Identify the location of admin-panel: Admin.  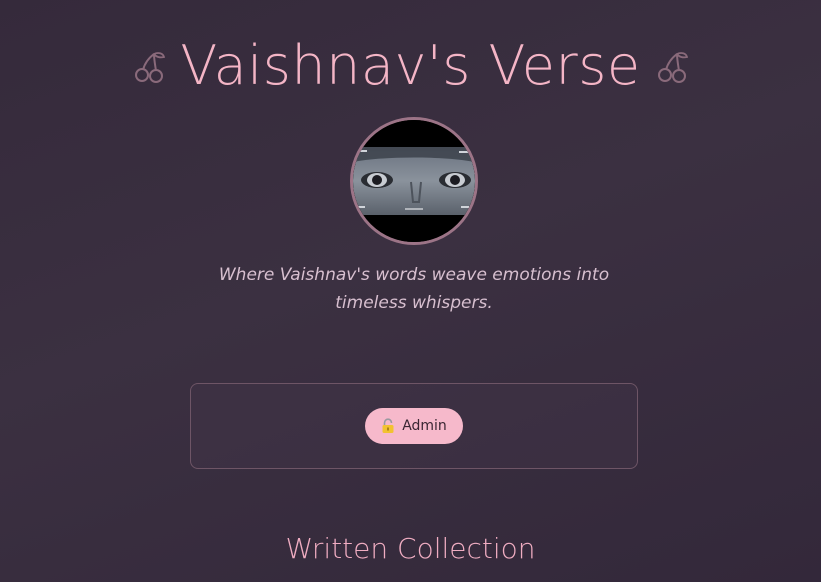
(414, 426).